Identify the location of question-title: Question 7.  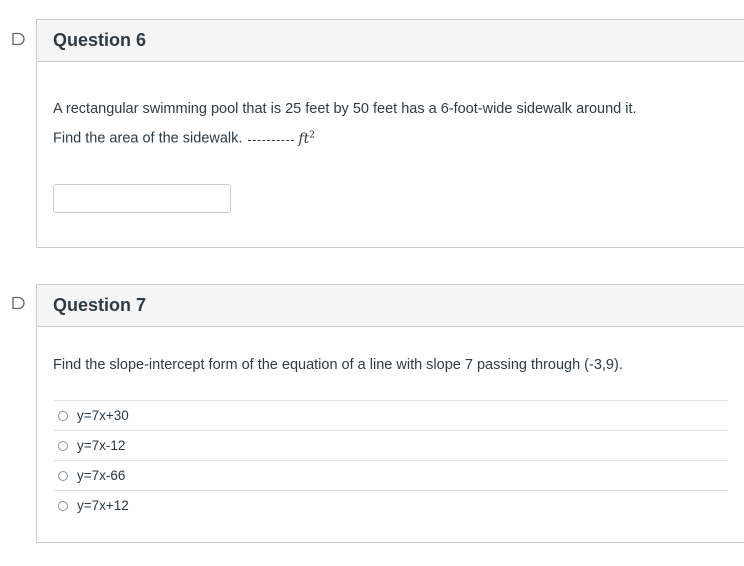
(100, 305).